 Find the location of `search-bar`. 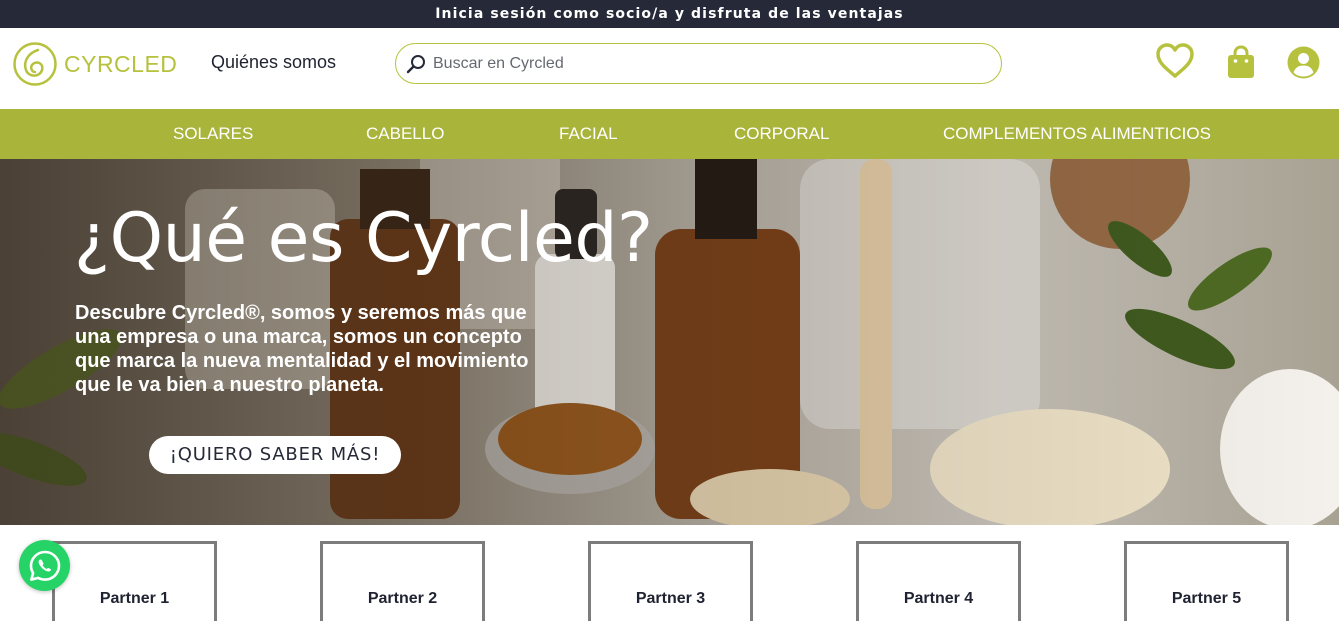

search-bar is located at coordinates (698, 63).